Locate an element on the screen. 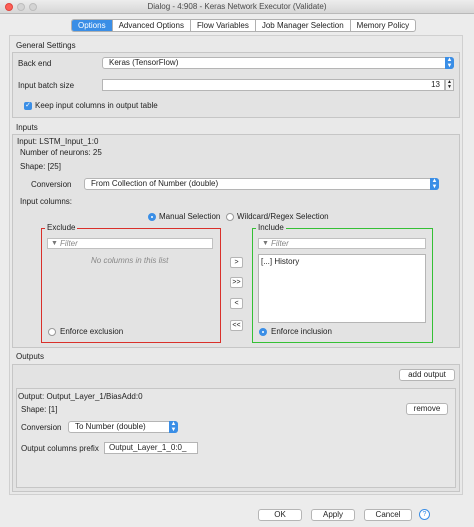  batch-size-input: 13 is located at coordinates (273, 85).